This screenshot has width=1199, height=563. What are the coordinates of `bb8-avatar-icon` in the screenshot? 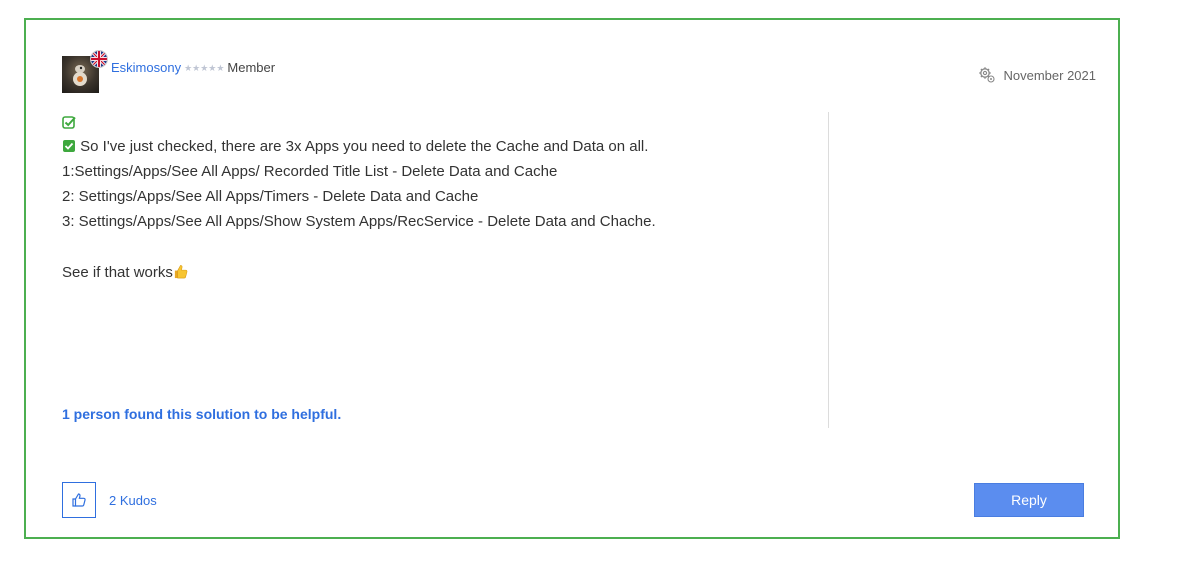 It's located at (80, 75).